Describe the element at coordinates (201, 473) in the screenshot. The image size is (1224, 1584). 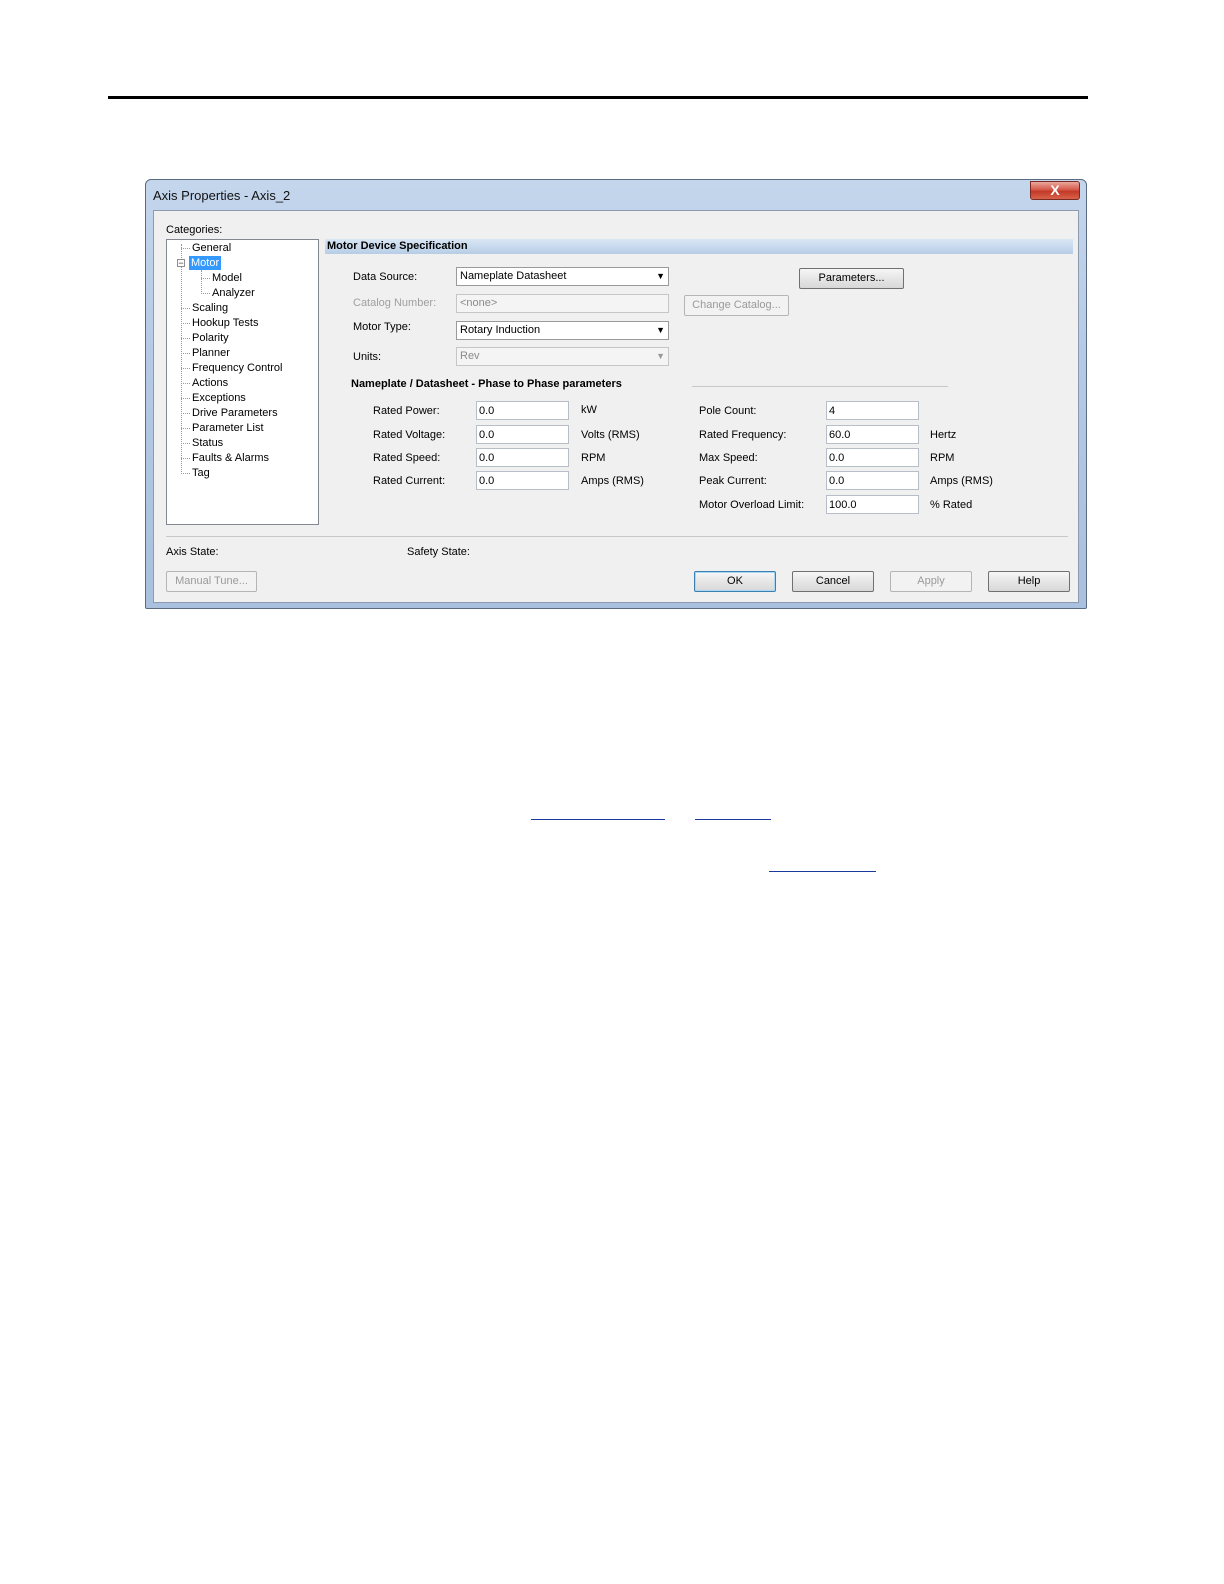
I see `tree-item-tag: Tag` at that location.